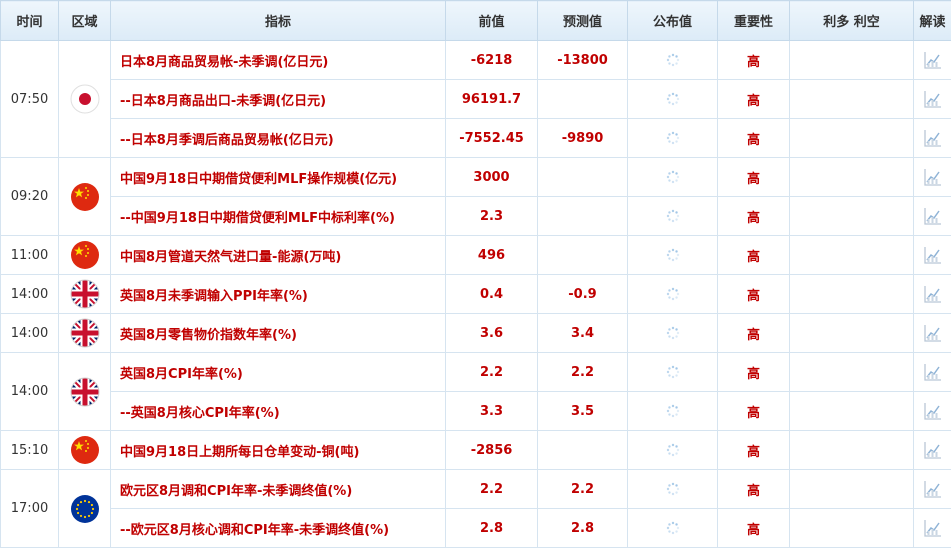 The image size is (951, 548). I want to click on table-row: --日本8月商品出口-未季调(亿日元)96191.7高, so click(476, 99).